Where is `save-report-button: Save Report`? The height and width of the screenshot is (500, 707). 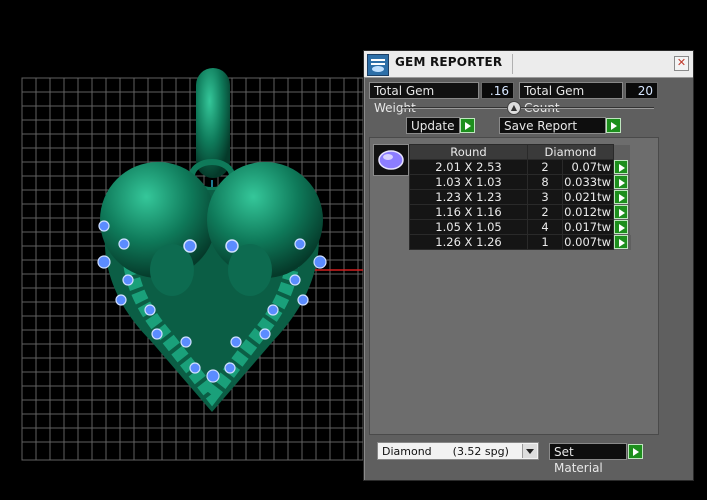 save-report-button: Save Report is located at coordinates (552, 125).